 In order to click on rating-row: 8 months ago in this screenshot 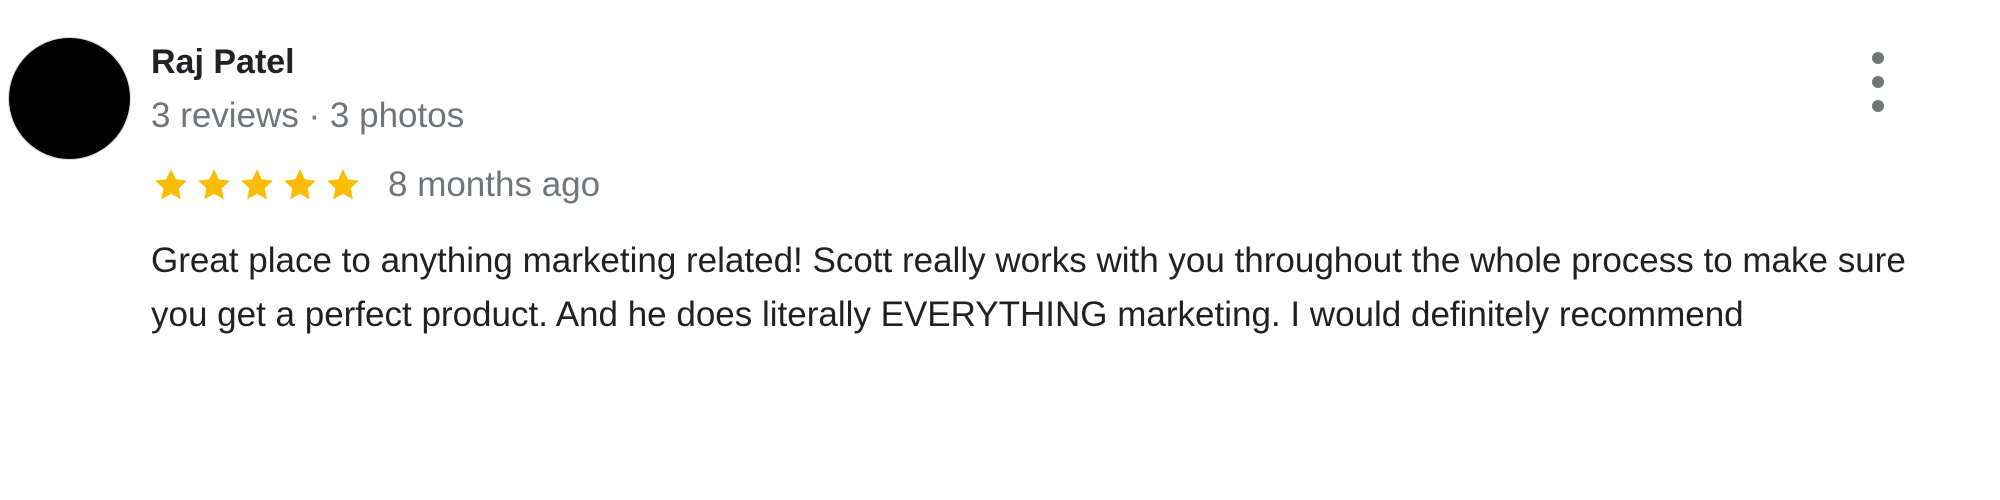, I will do `click(1051, 185)`.